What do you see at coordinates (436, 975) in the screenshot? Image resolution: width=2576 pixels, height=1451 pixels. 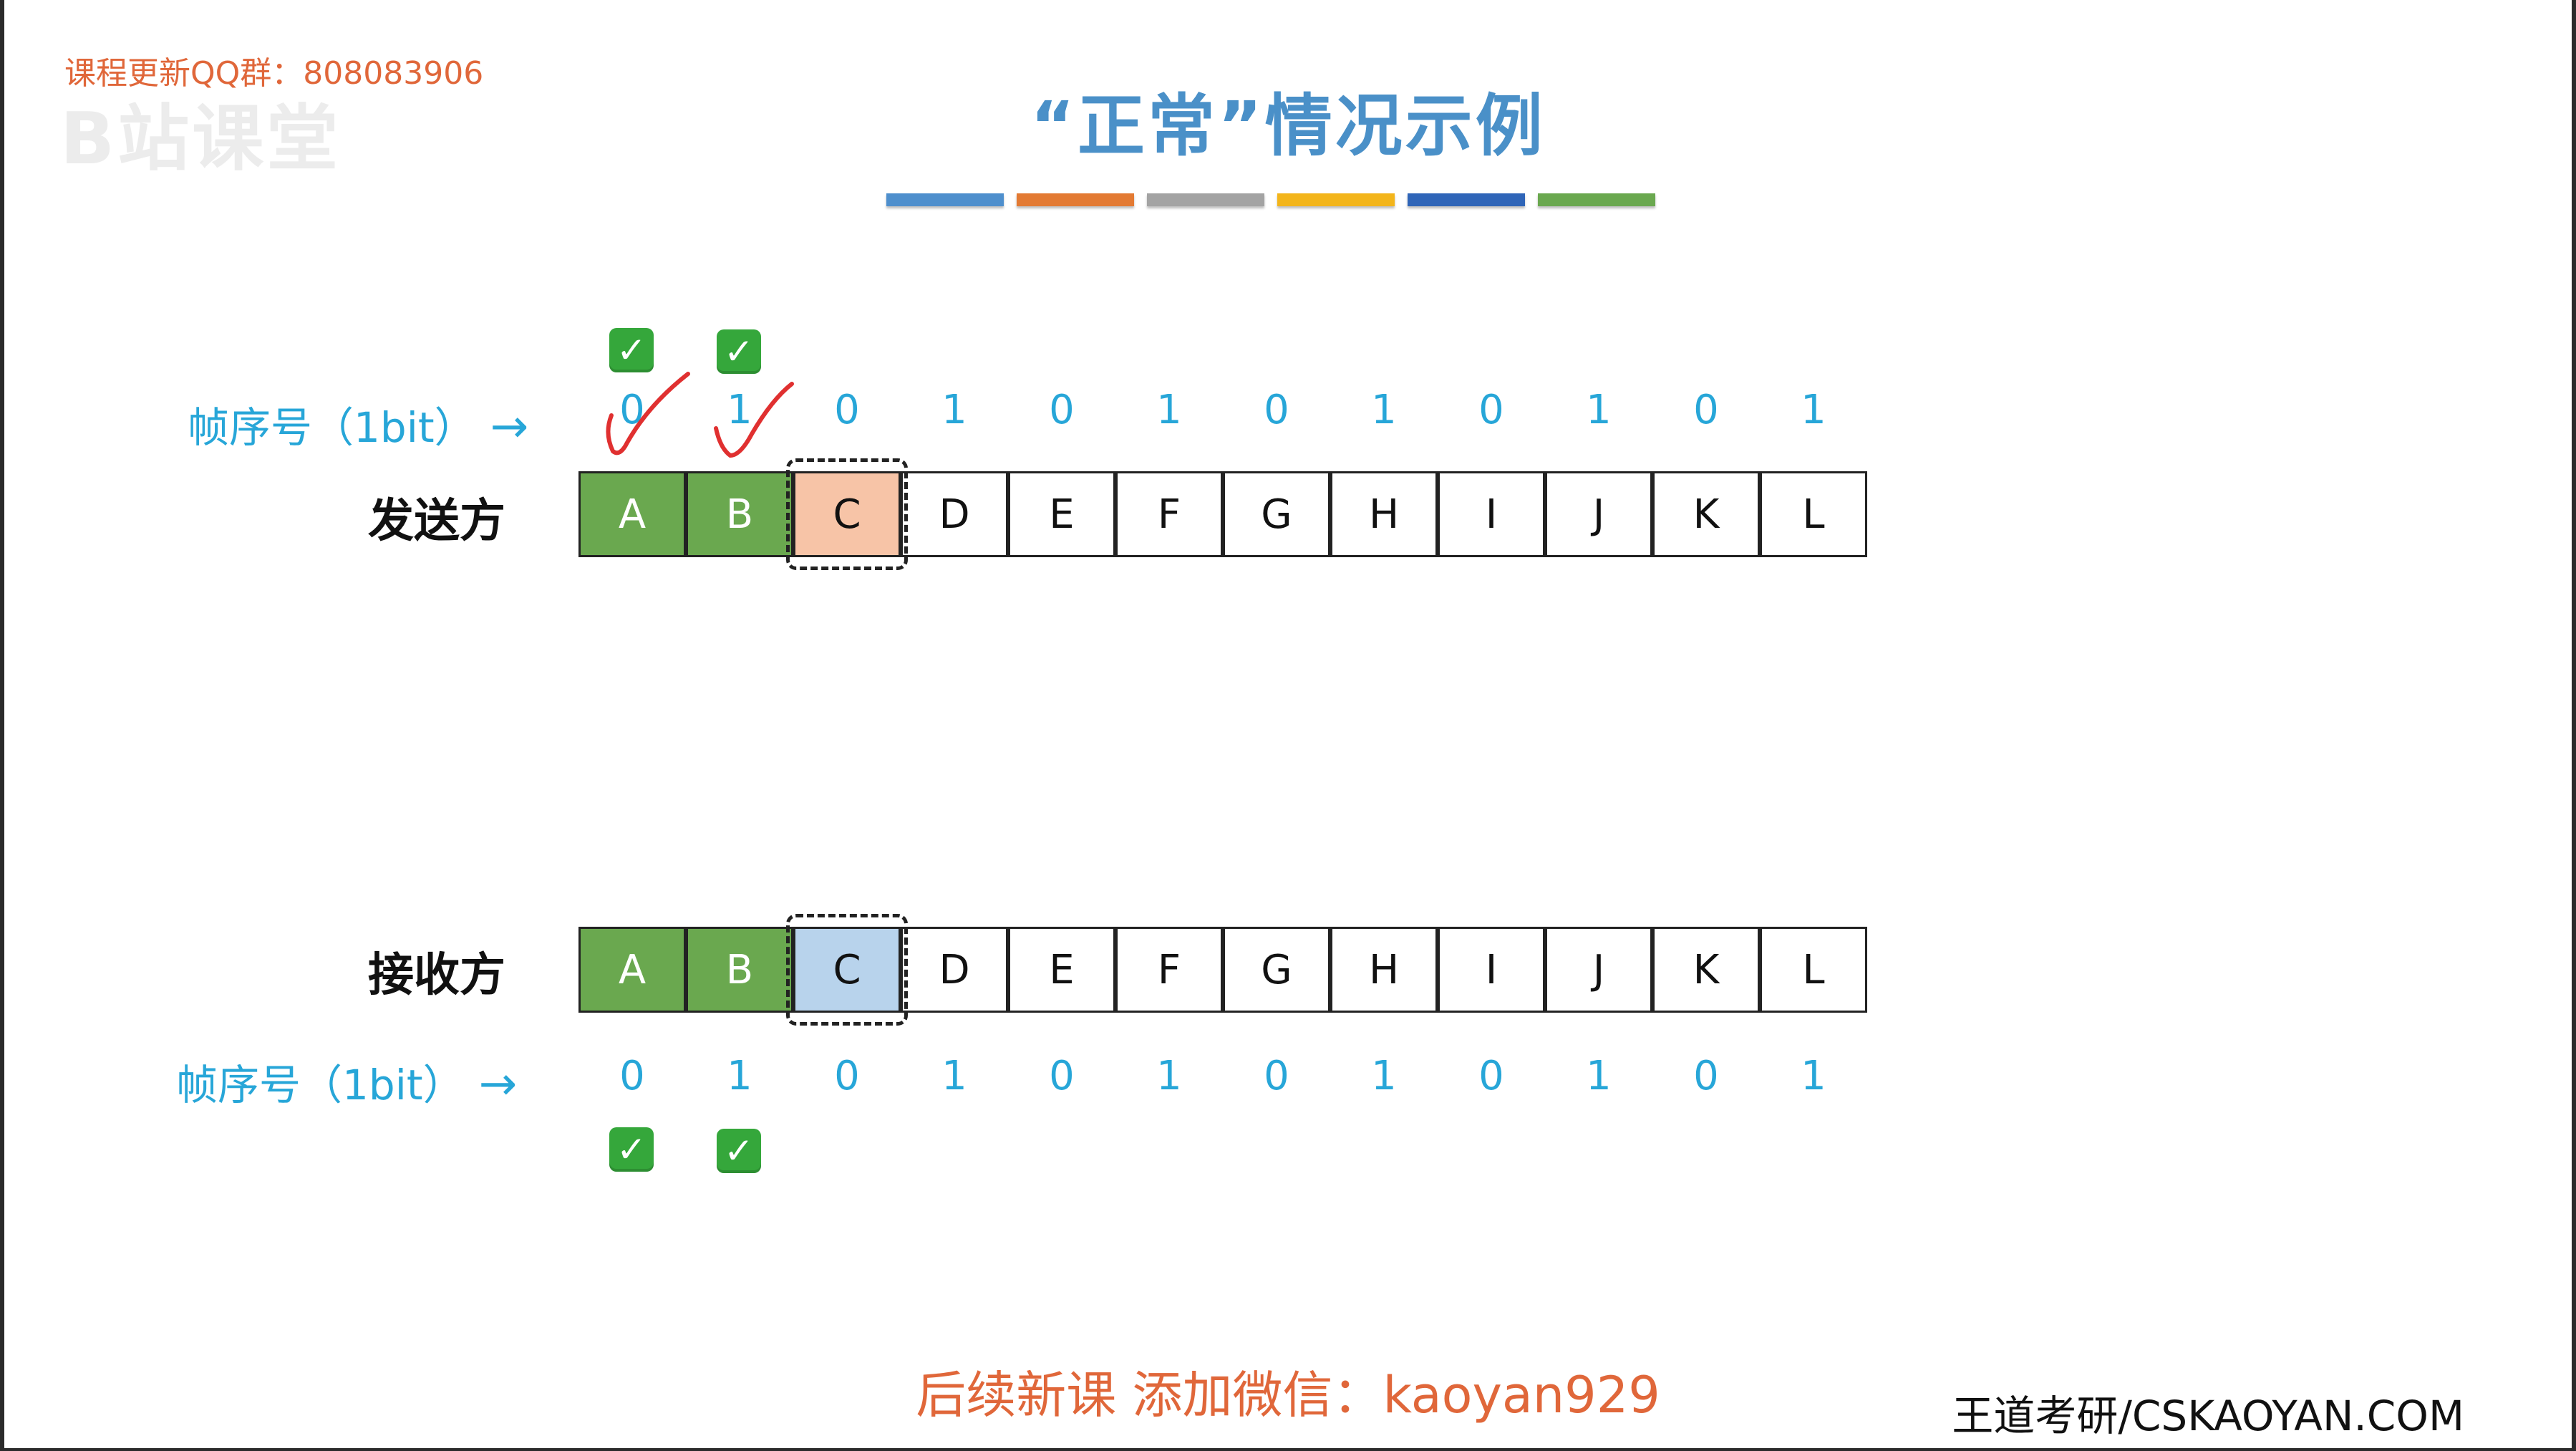 I see `receiver-label: 接收方` at bounding box center [436, 975].